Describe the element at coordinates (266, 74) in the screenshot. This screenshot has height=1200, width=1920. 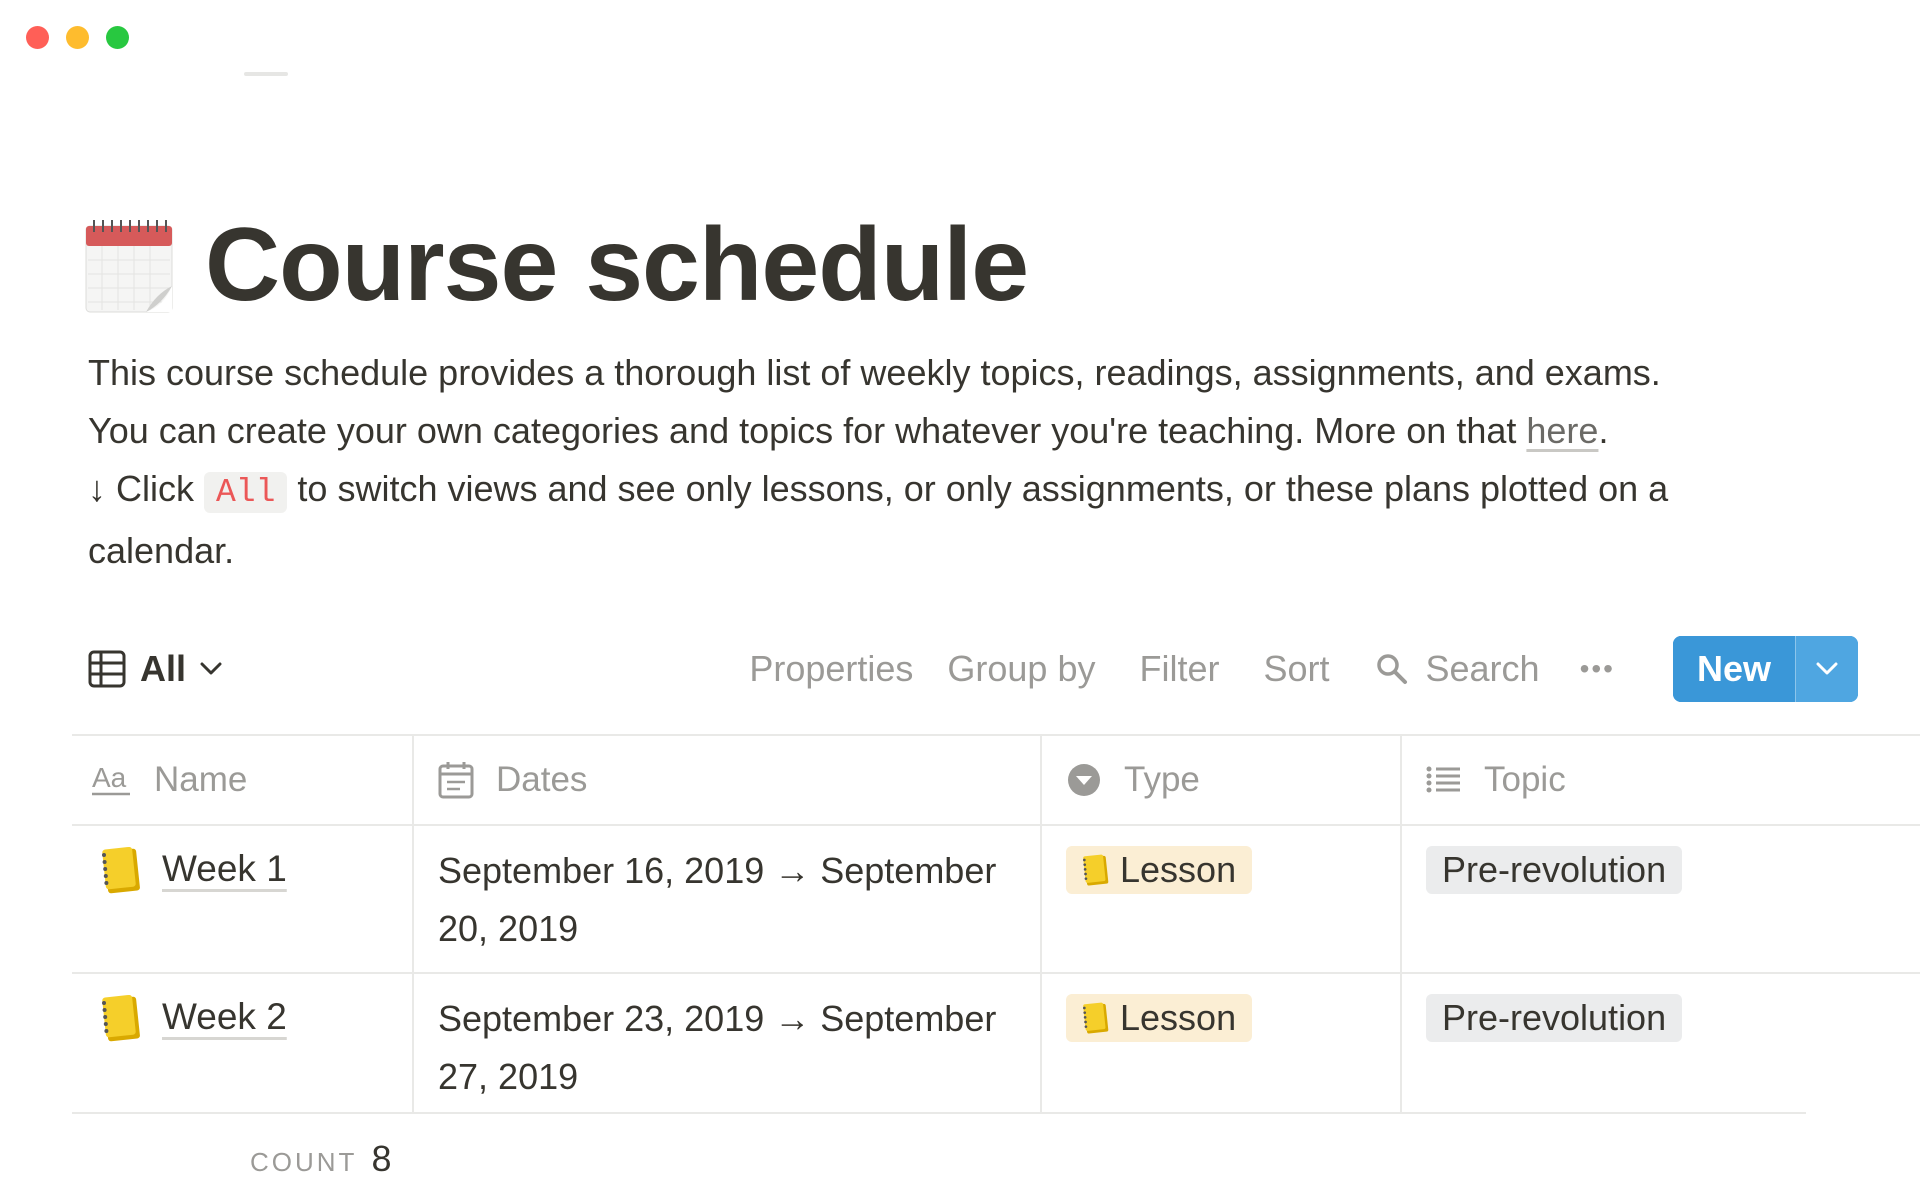
I see `cover-edge` at that location.